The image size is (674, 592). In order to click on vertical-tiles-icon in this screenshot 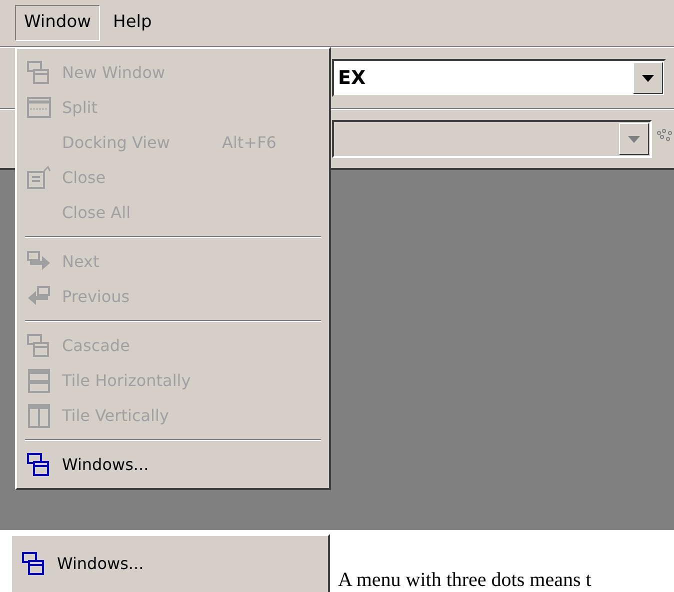, I will do `click(39, 415)`.